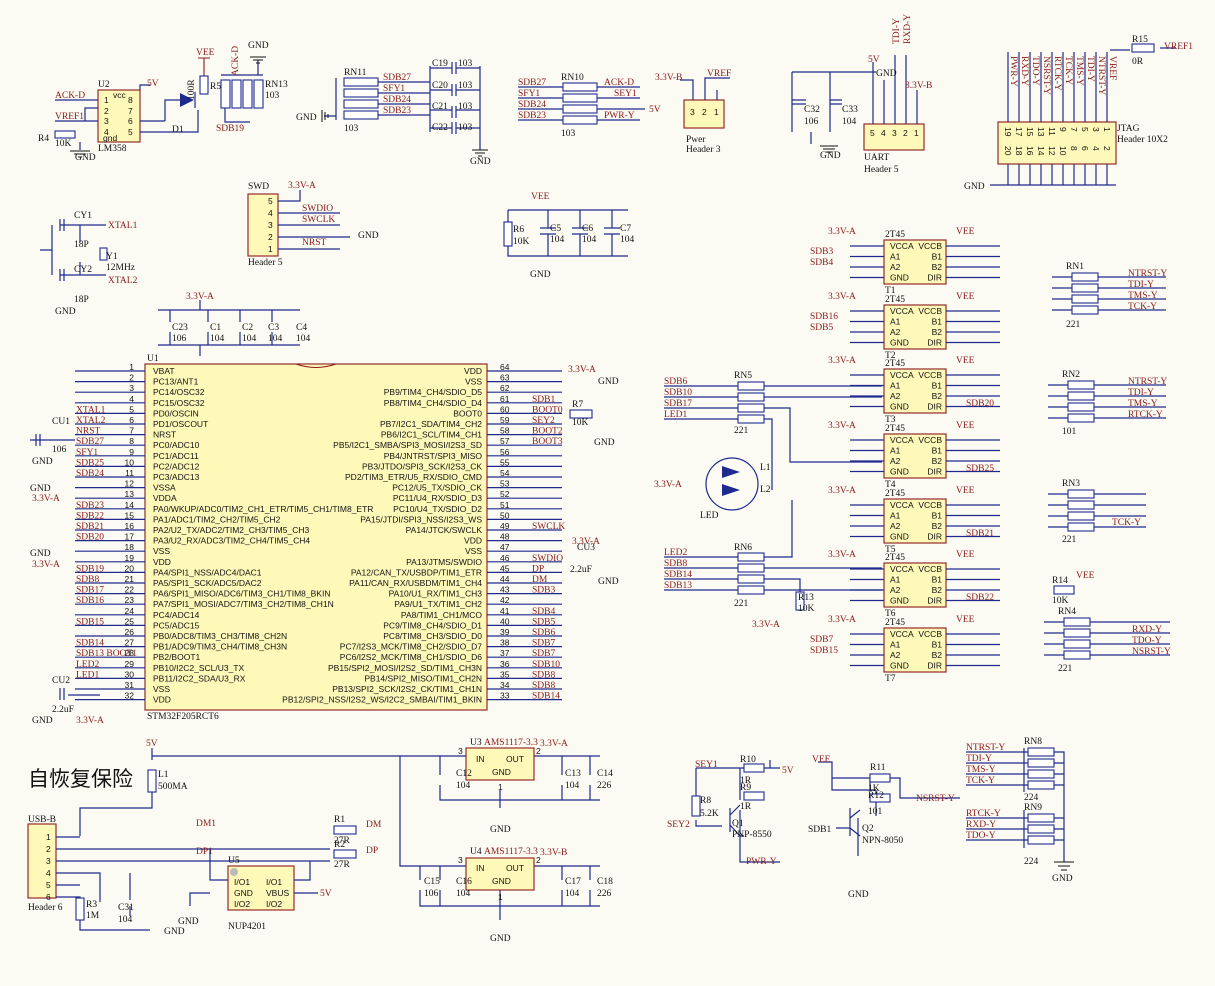  I want to click on rn9-value: 224, so click(1031, 862).